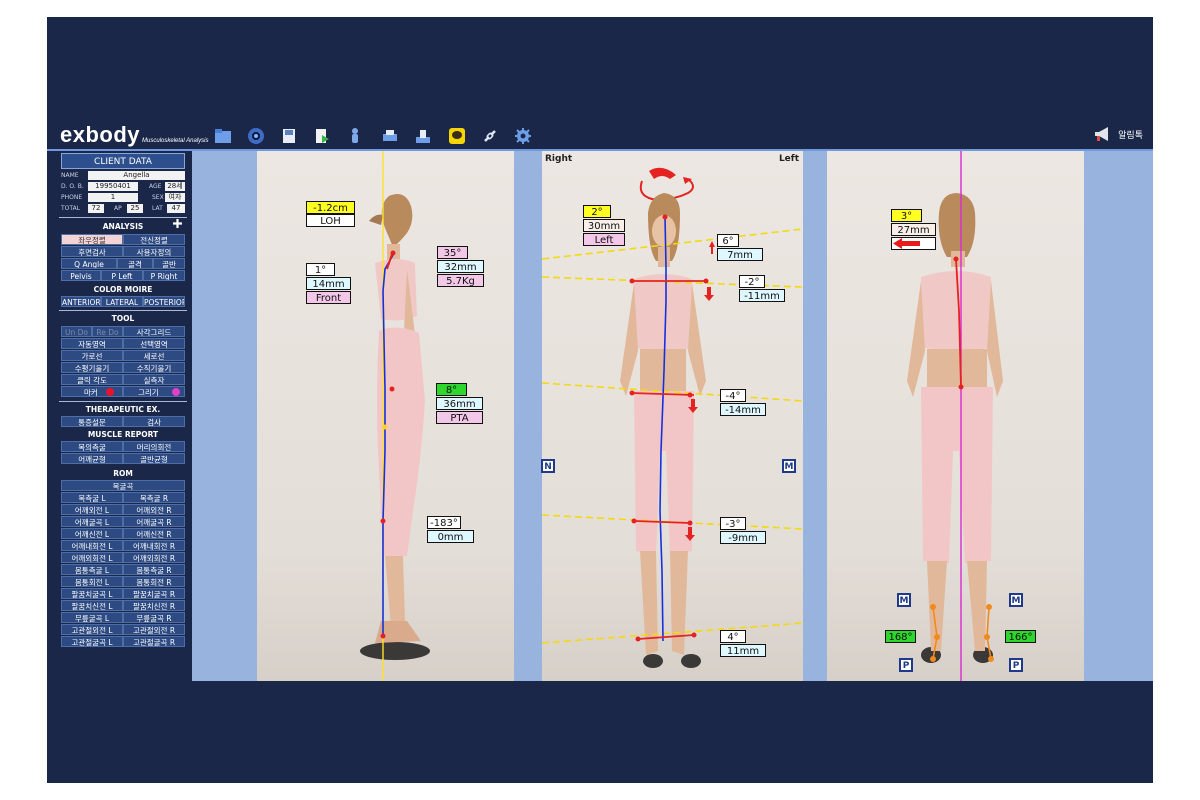 The height and width of the screenshot is (800, 1200). What do you see at coordinates (154, 331) in the screenshot?
I see `square-grid-button: 사각그리드` at bounding box center [154, 331].